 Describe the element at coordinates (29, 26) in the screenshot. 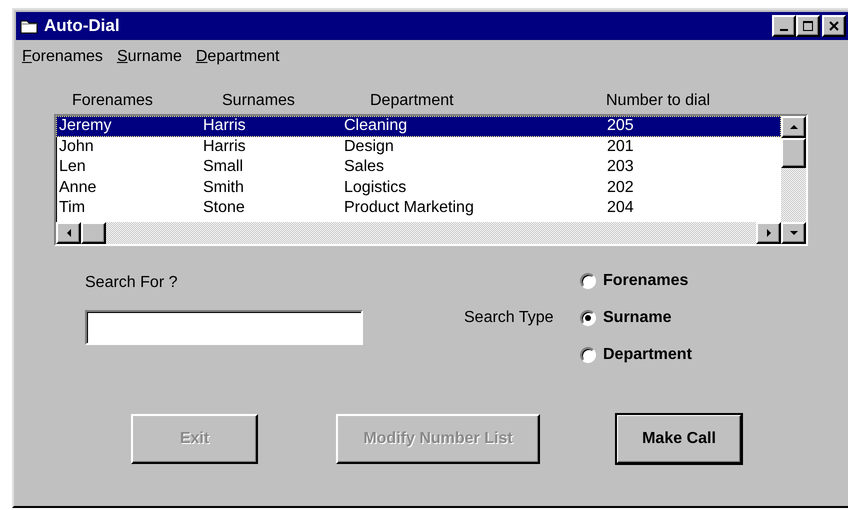

I see `folder-icon` at that location.